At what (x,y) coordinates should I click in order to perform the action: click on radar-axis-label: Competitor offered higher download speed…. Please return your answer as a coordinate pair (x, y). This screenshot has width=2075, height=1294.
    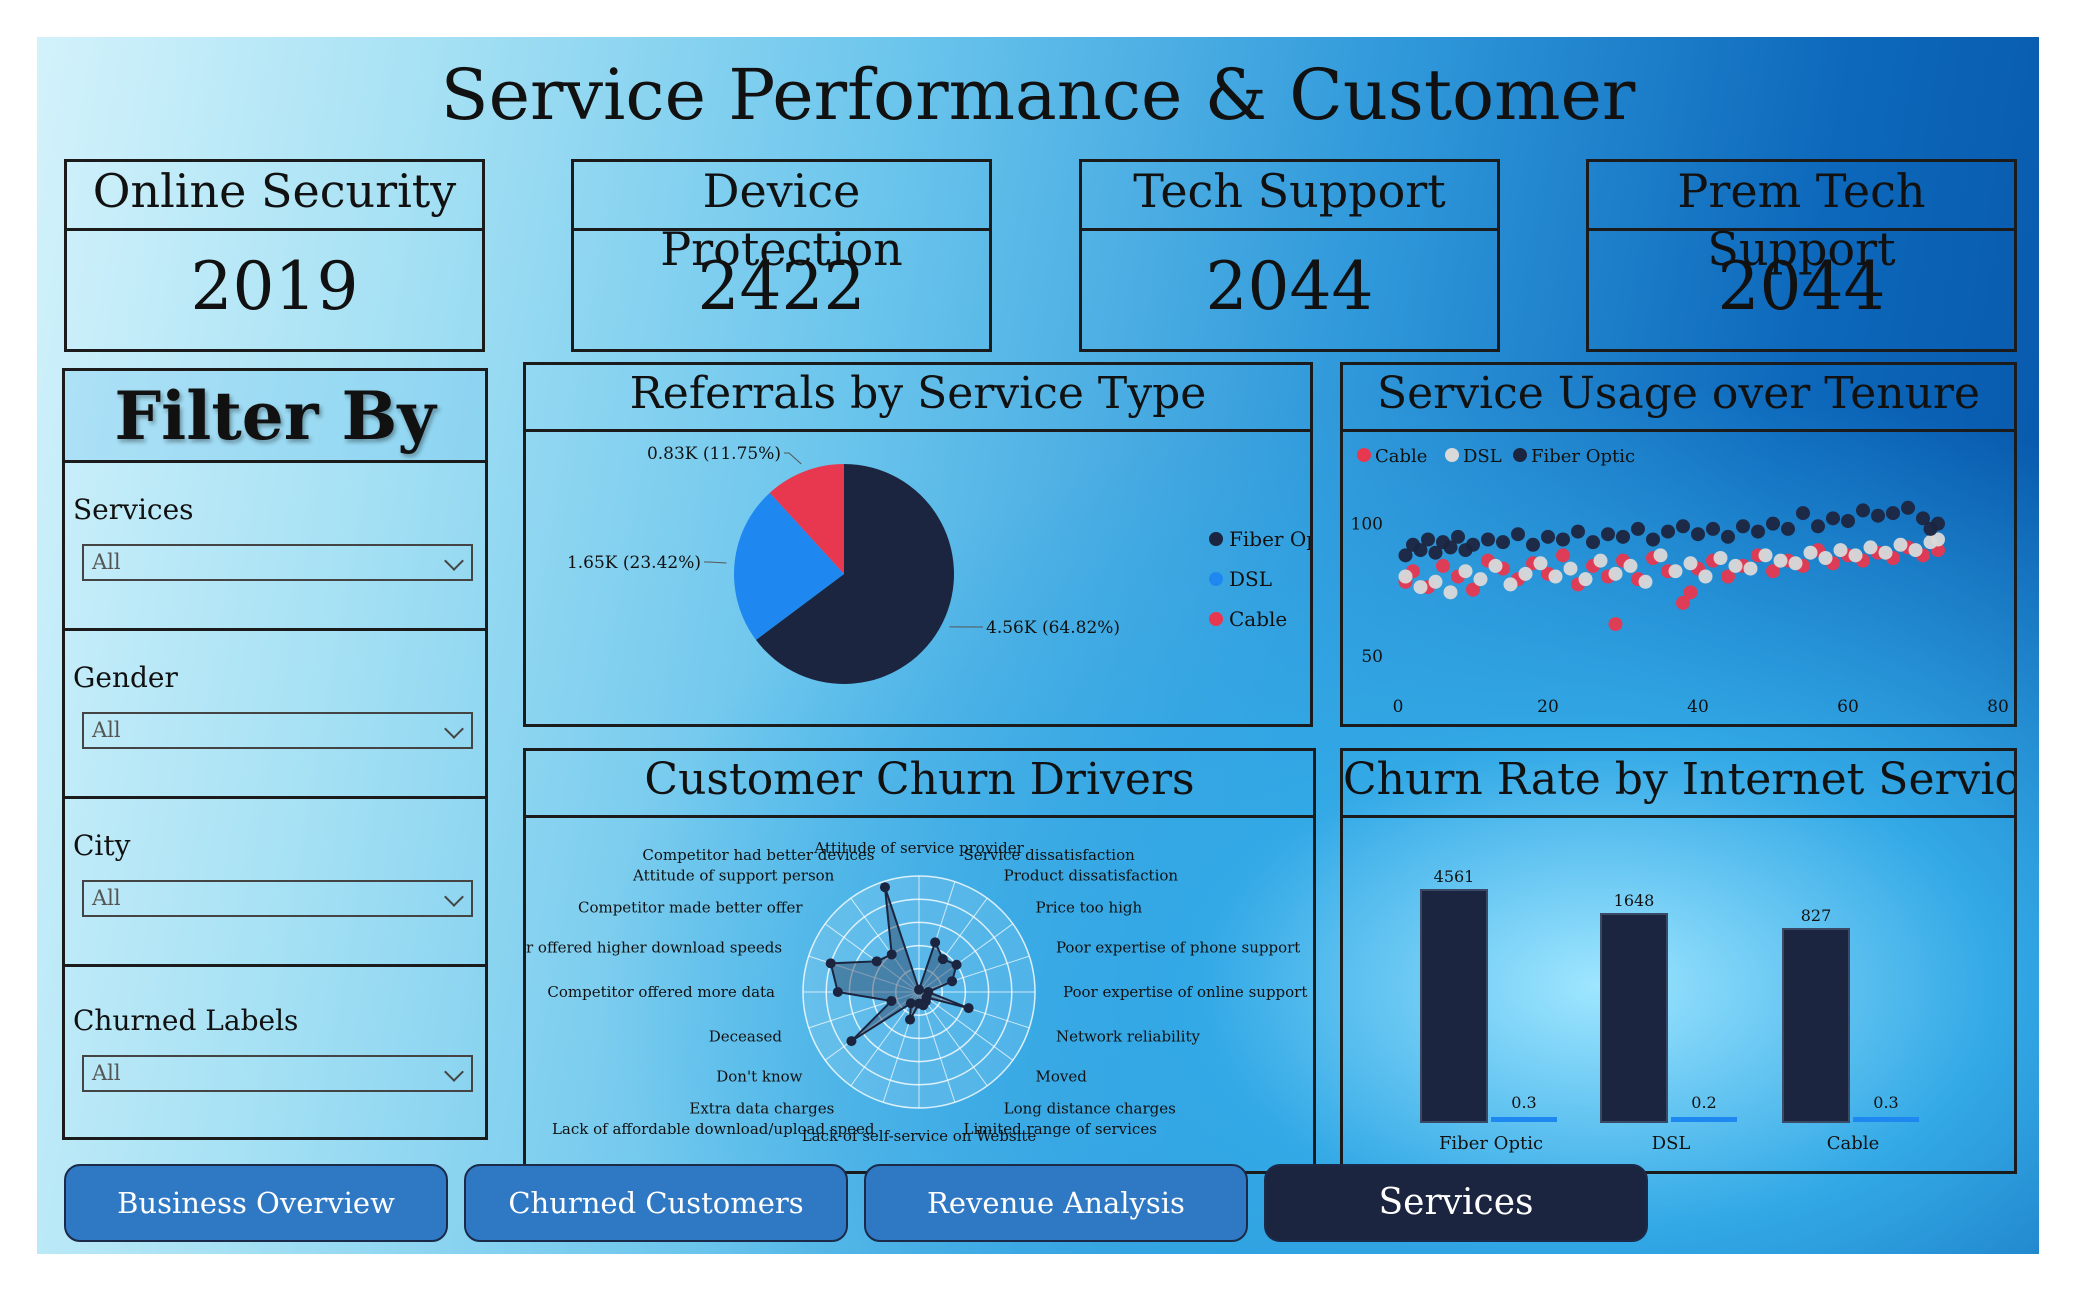
    Looking at the image, I should click on (654, 948).